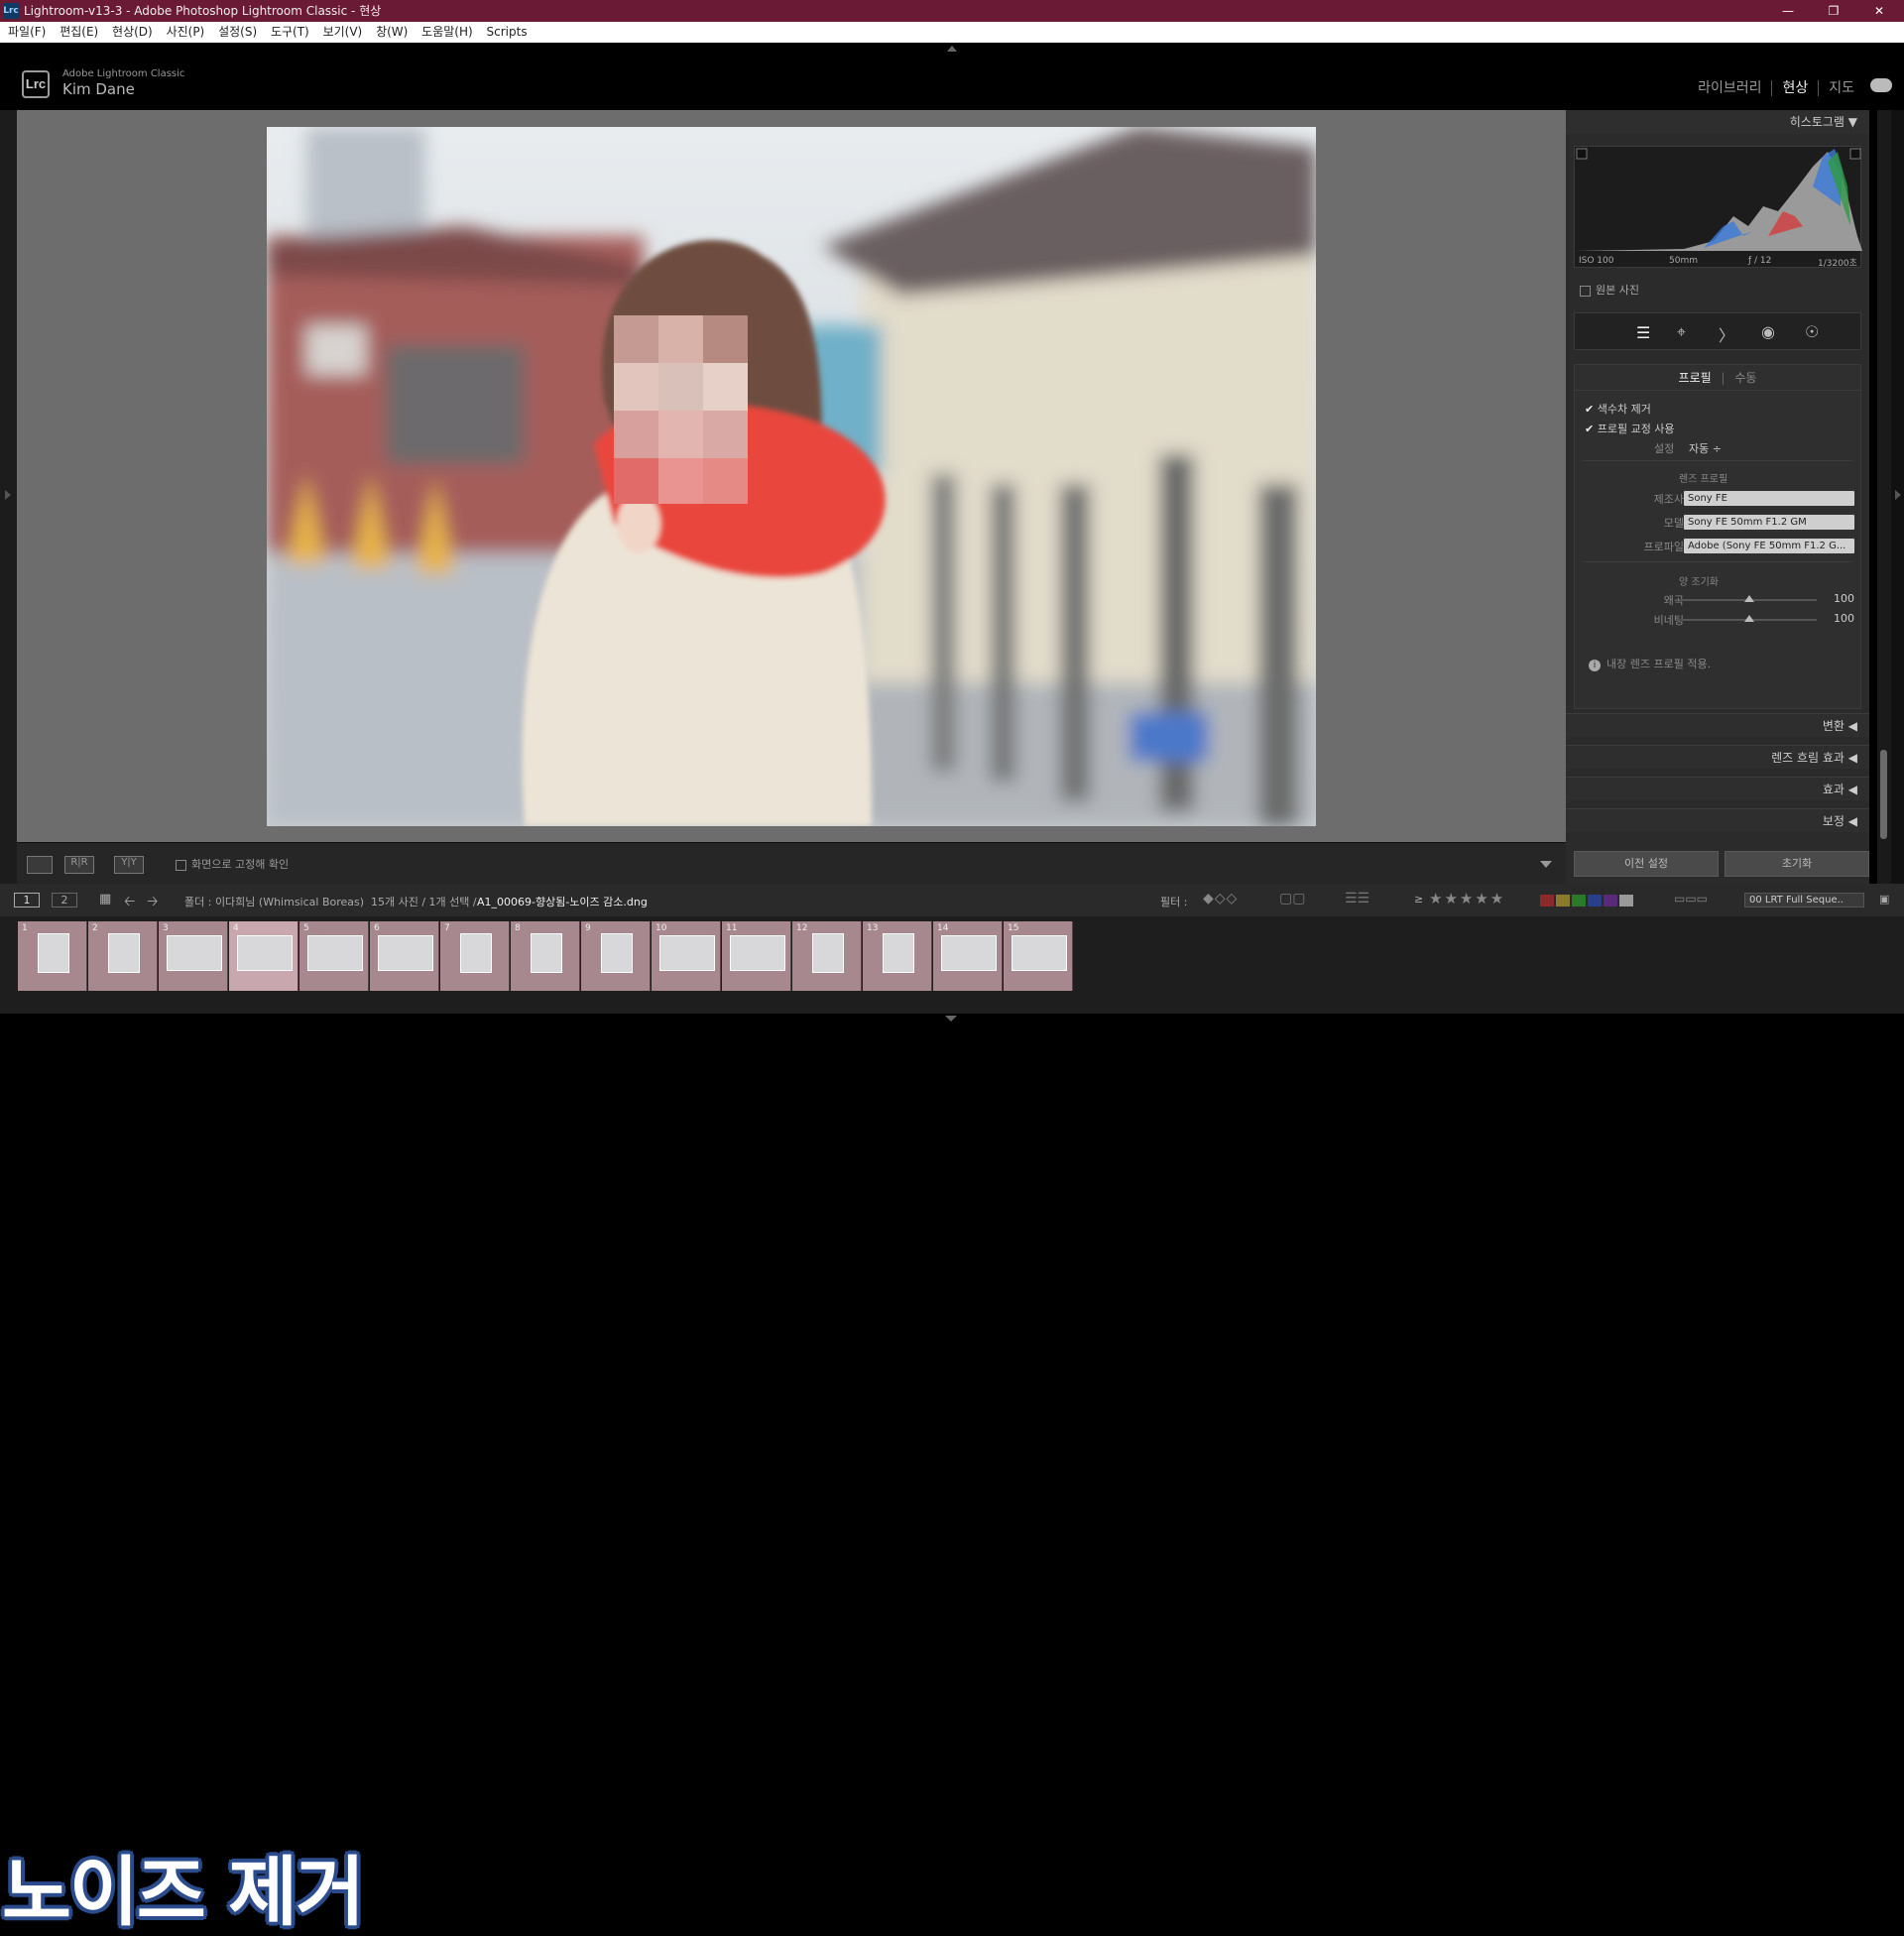 The width and height of the screenshot is (1904, 1936). I want to click on filmstrip-thumb: 5, so click(334, 956).